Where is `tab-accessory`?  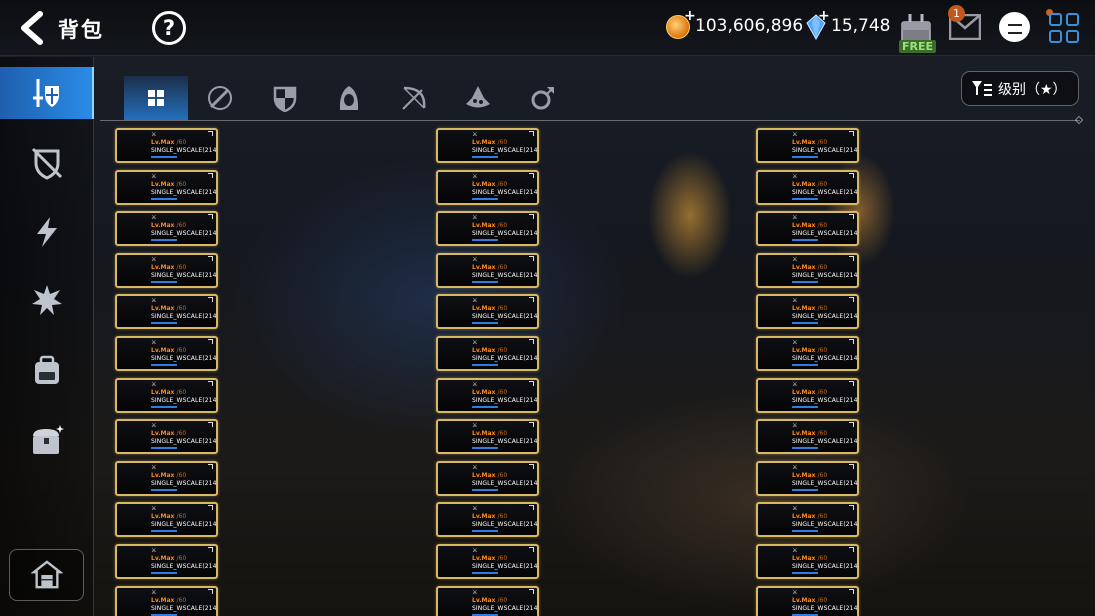
tab-accessory is located at coordinates (543, 98).